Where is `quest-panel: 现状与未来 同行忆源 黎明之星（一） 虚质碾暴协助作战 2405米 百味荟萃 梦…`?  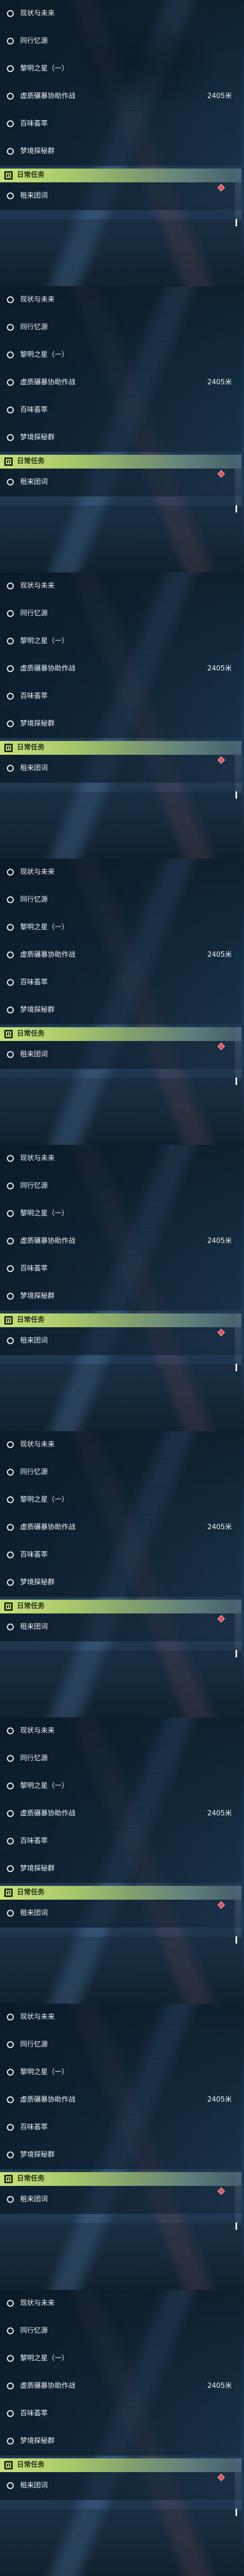
quest-panel: 现状与未来 同行忆源 黎明之星（一） 虚质碾暴协助作战 2405米 百味荟萃 梦… is located at coordinates (122, 2147).